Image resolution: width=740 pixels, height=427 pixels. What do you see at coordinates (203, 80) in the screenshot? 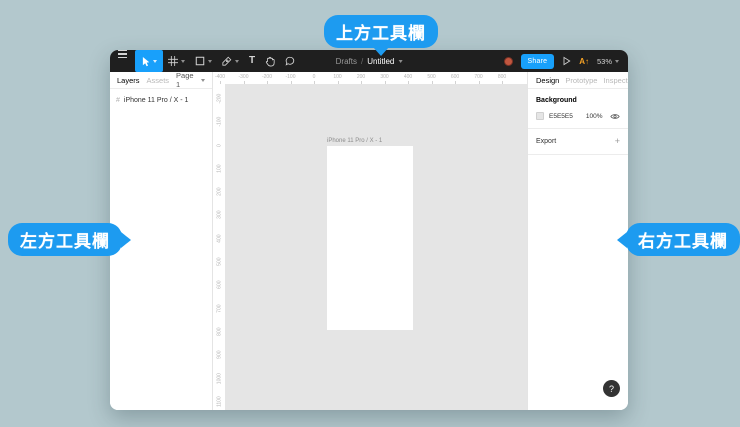
I see `page-selector-caret-icon` at bounding box center [203, 80].